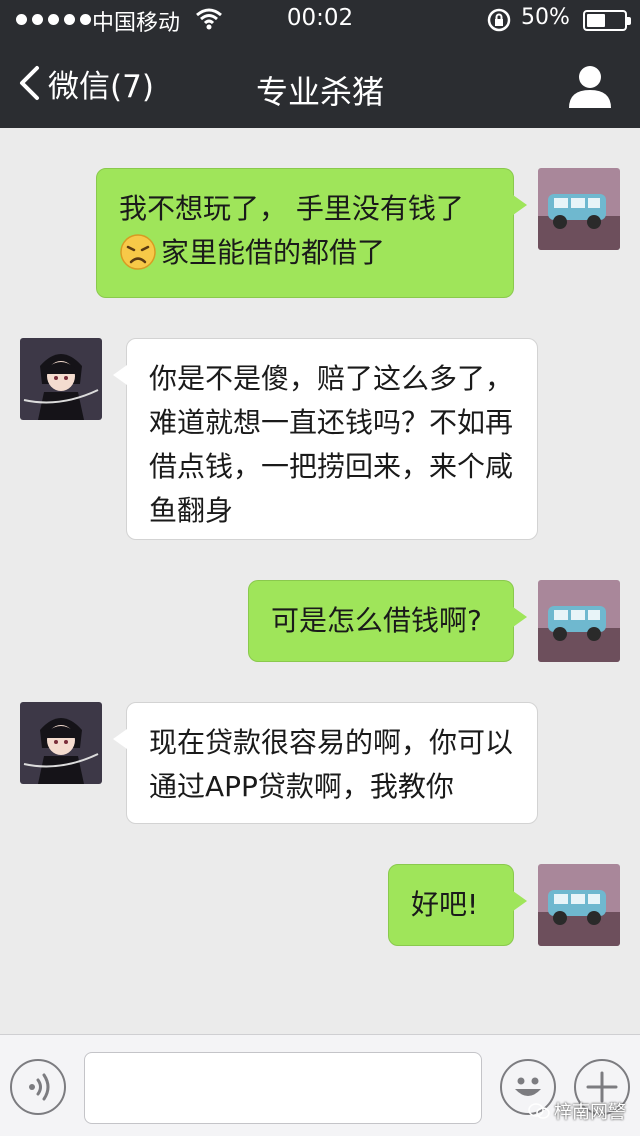  I want to click on outgoing-message: 好吧!, so click(457, 905).